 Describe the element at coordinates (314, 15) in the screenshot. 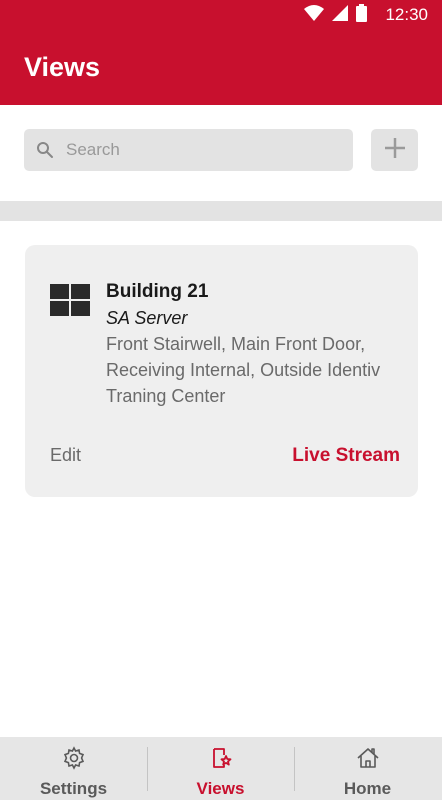

I see `wifi-icon` at that location.